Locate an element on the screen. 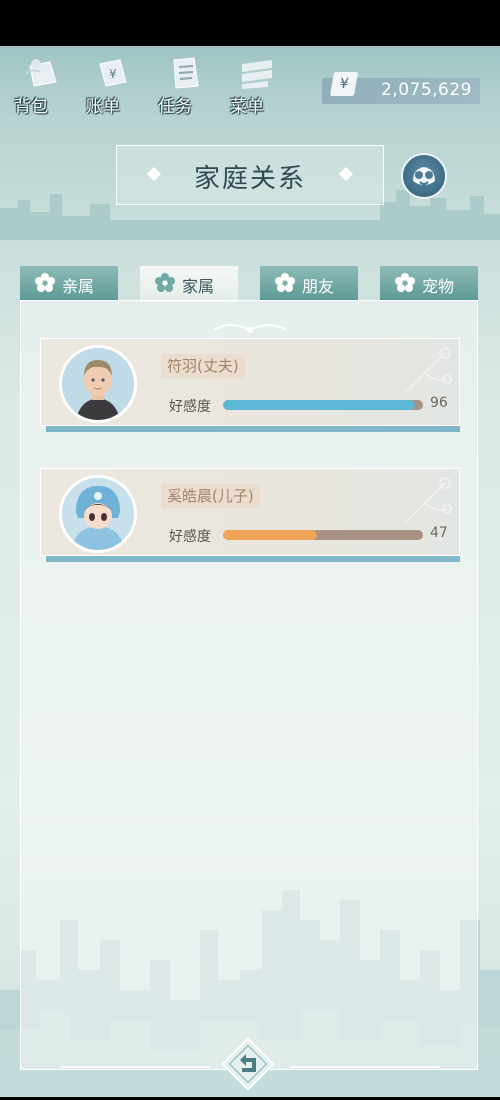 The width and height of the screenshot is (500, 1100). relation-tabs: 亲属 家属 朋友 宠物 is located at coordinates (250, 284).